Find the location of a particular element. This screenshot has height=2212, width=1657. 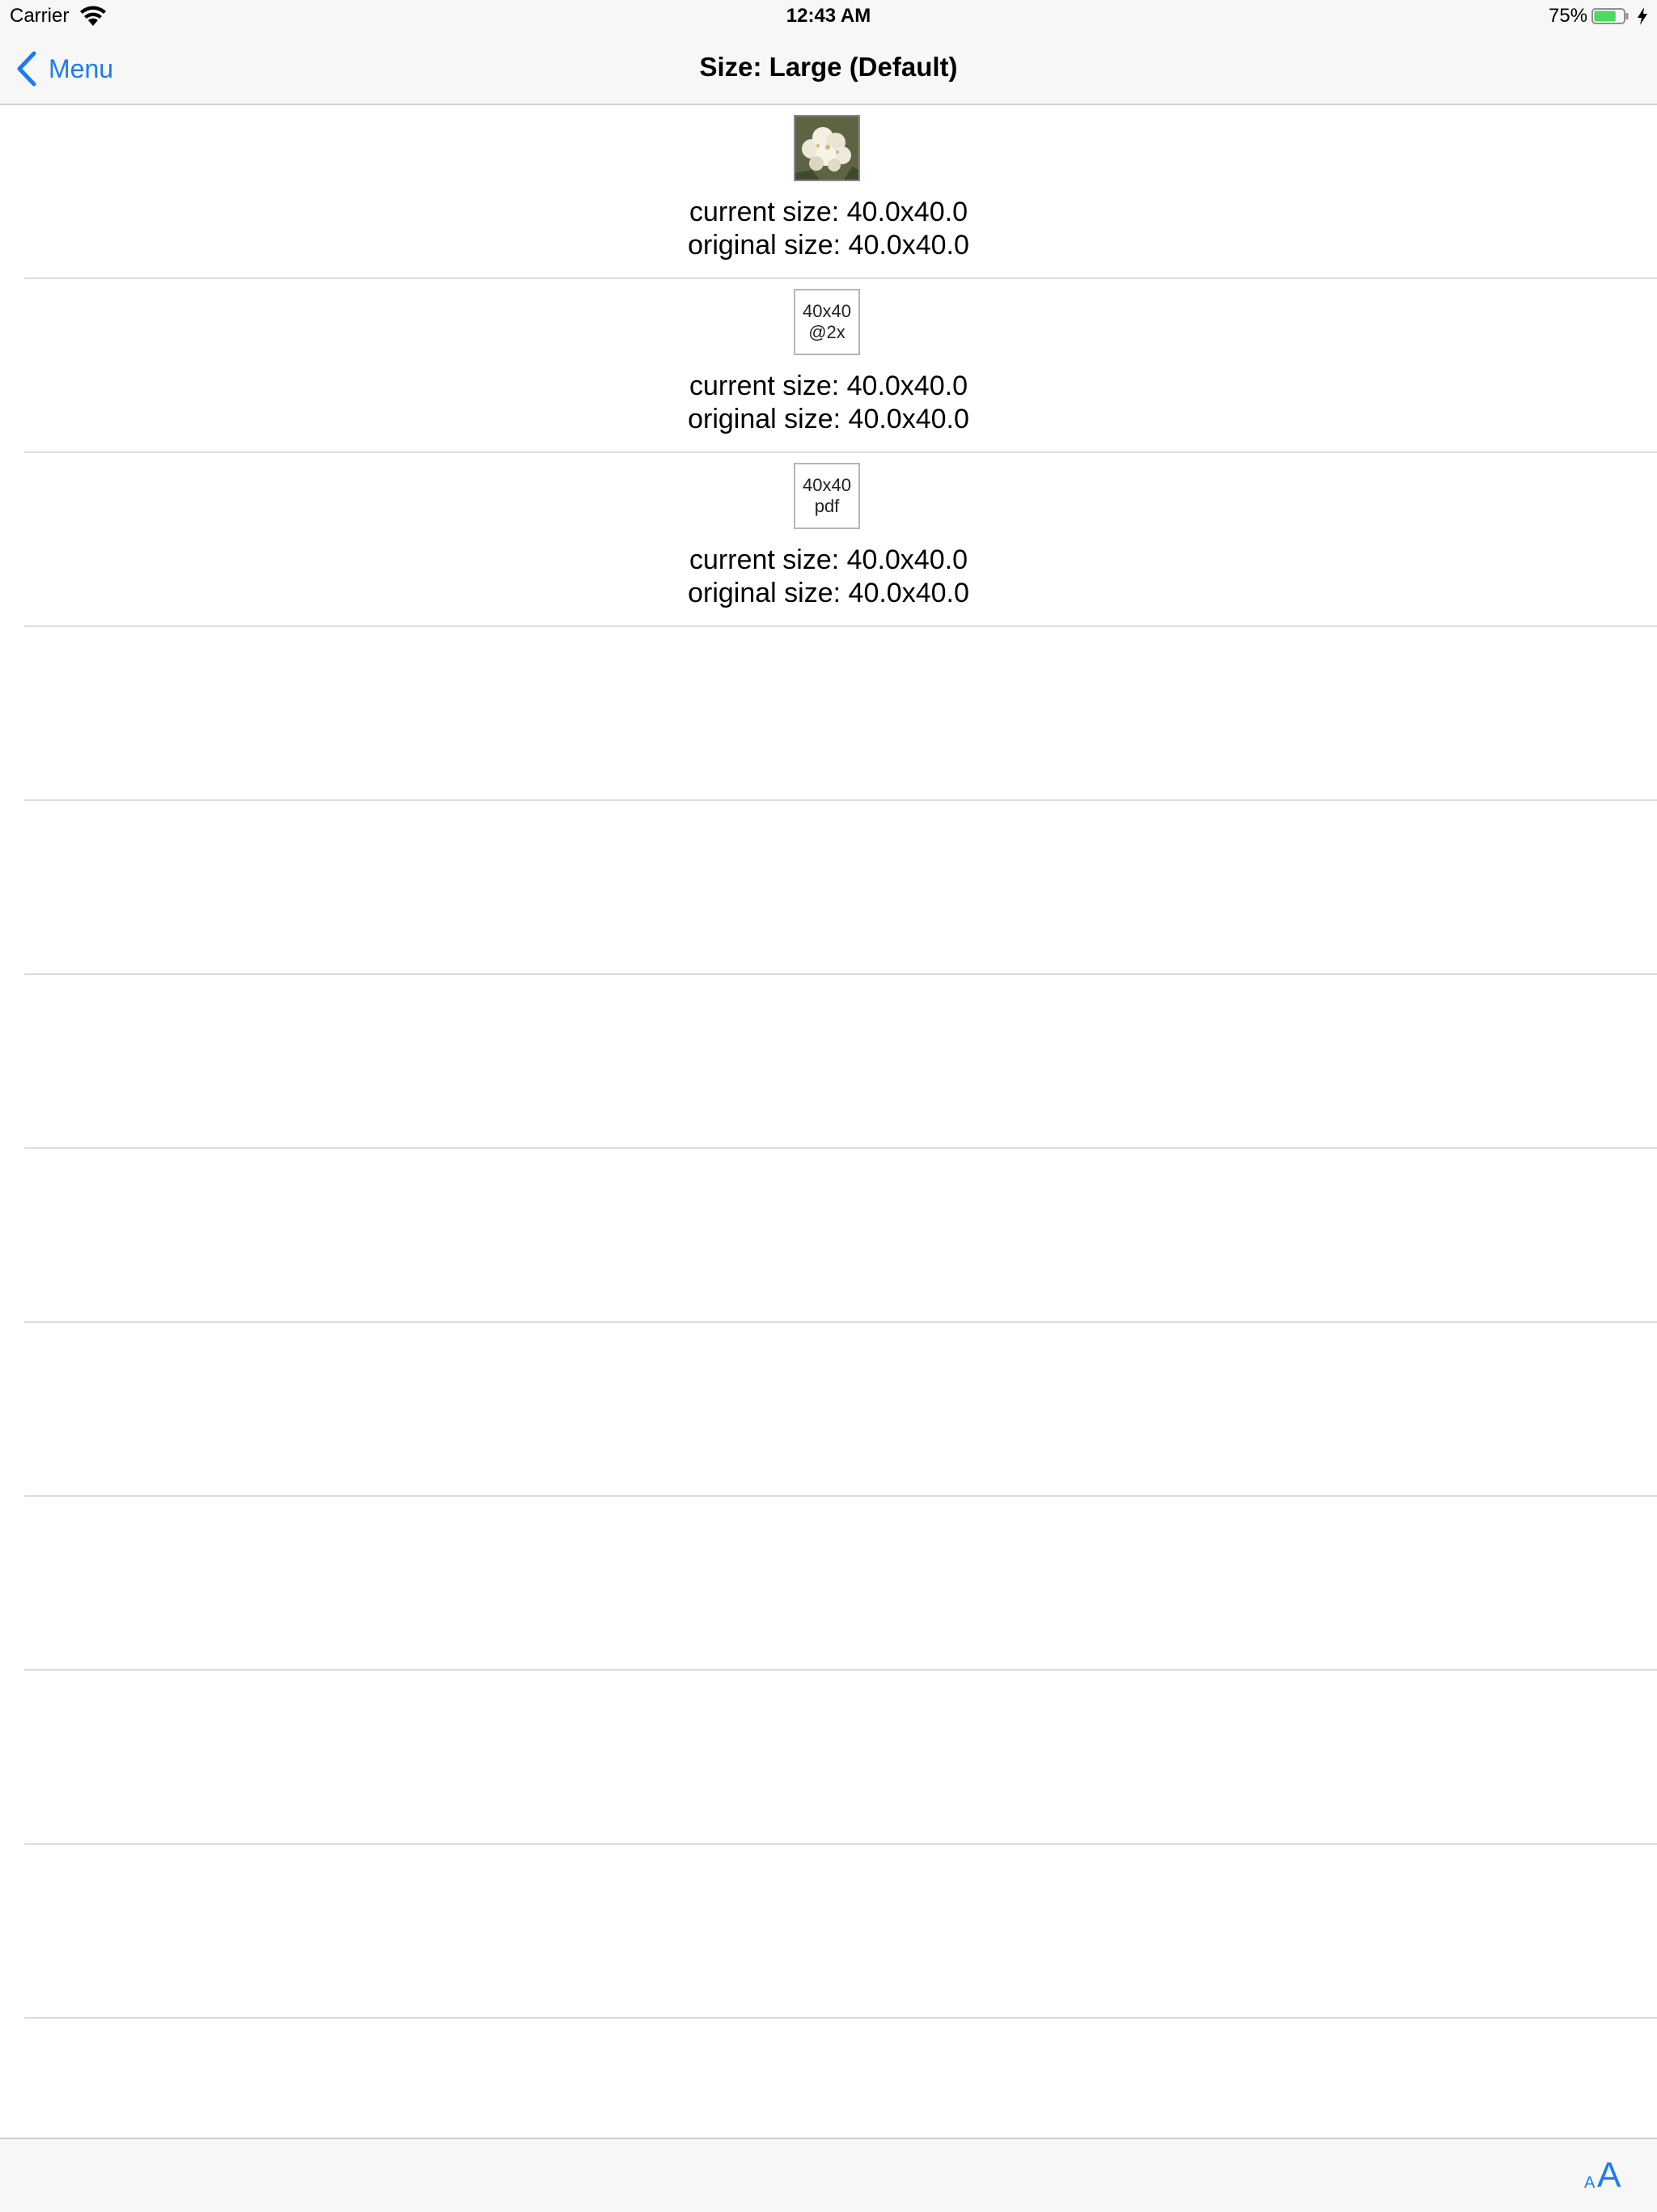

navigation-bar: Menu Size: Large (Default) is located at coordinates (828, 69).